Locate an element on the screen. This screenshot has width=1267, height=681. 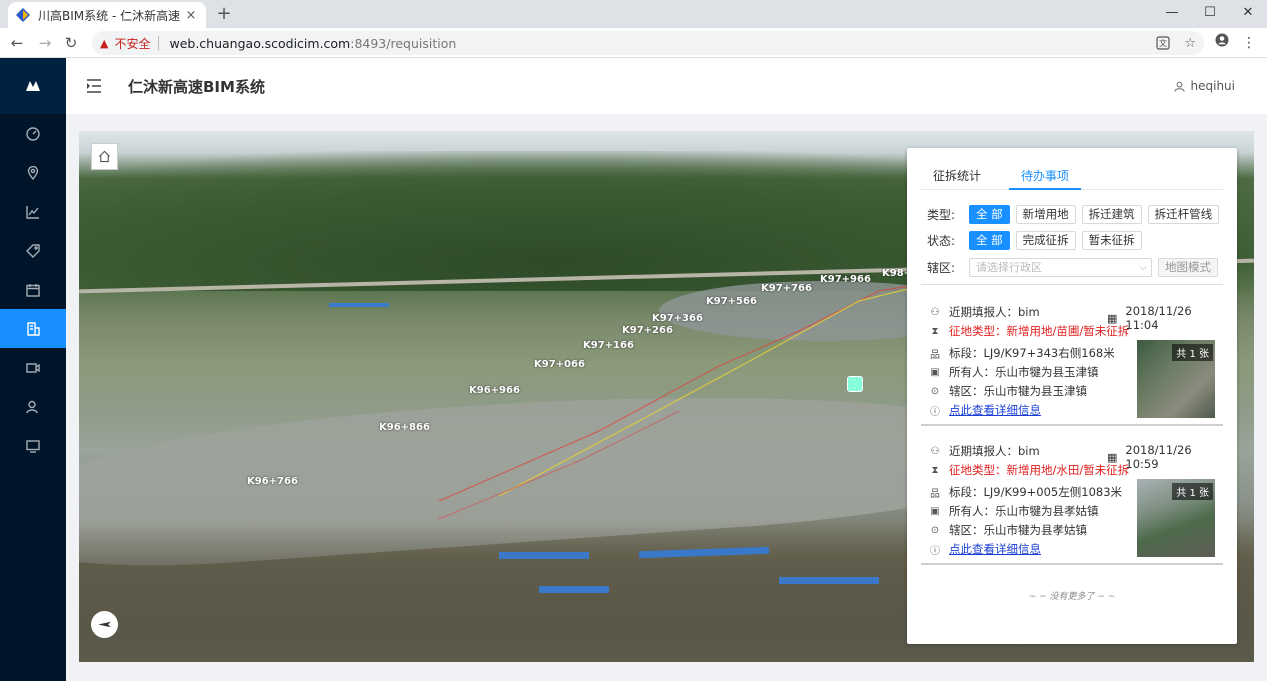
app-logo is located at coordinates (33, 86).